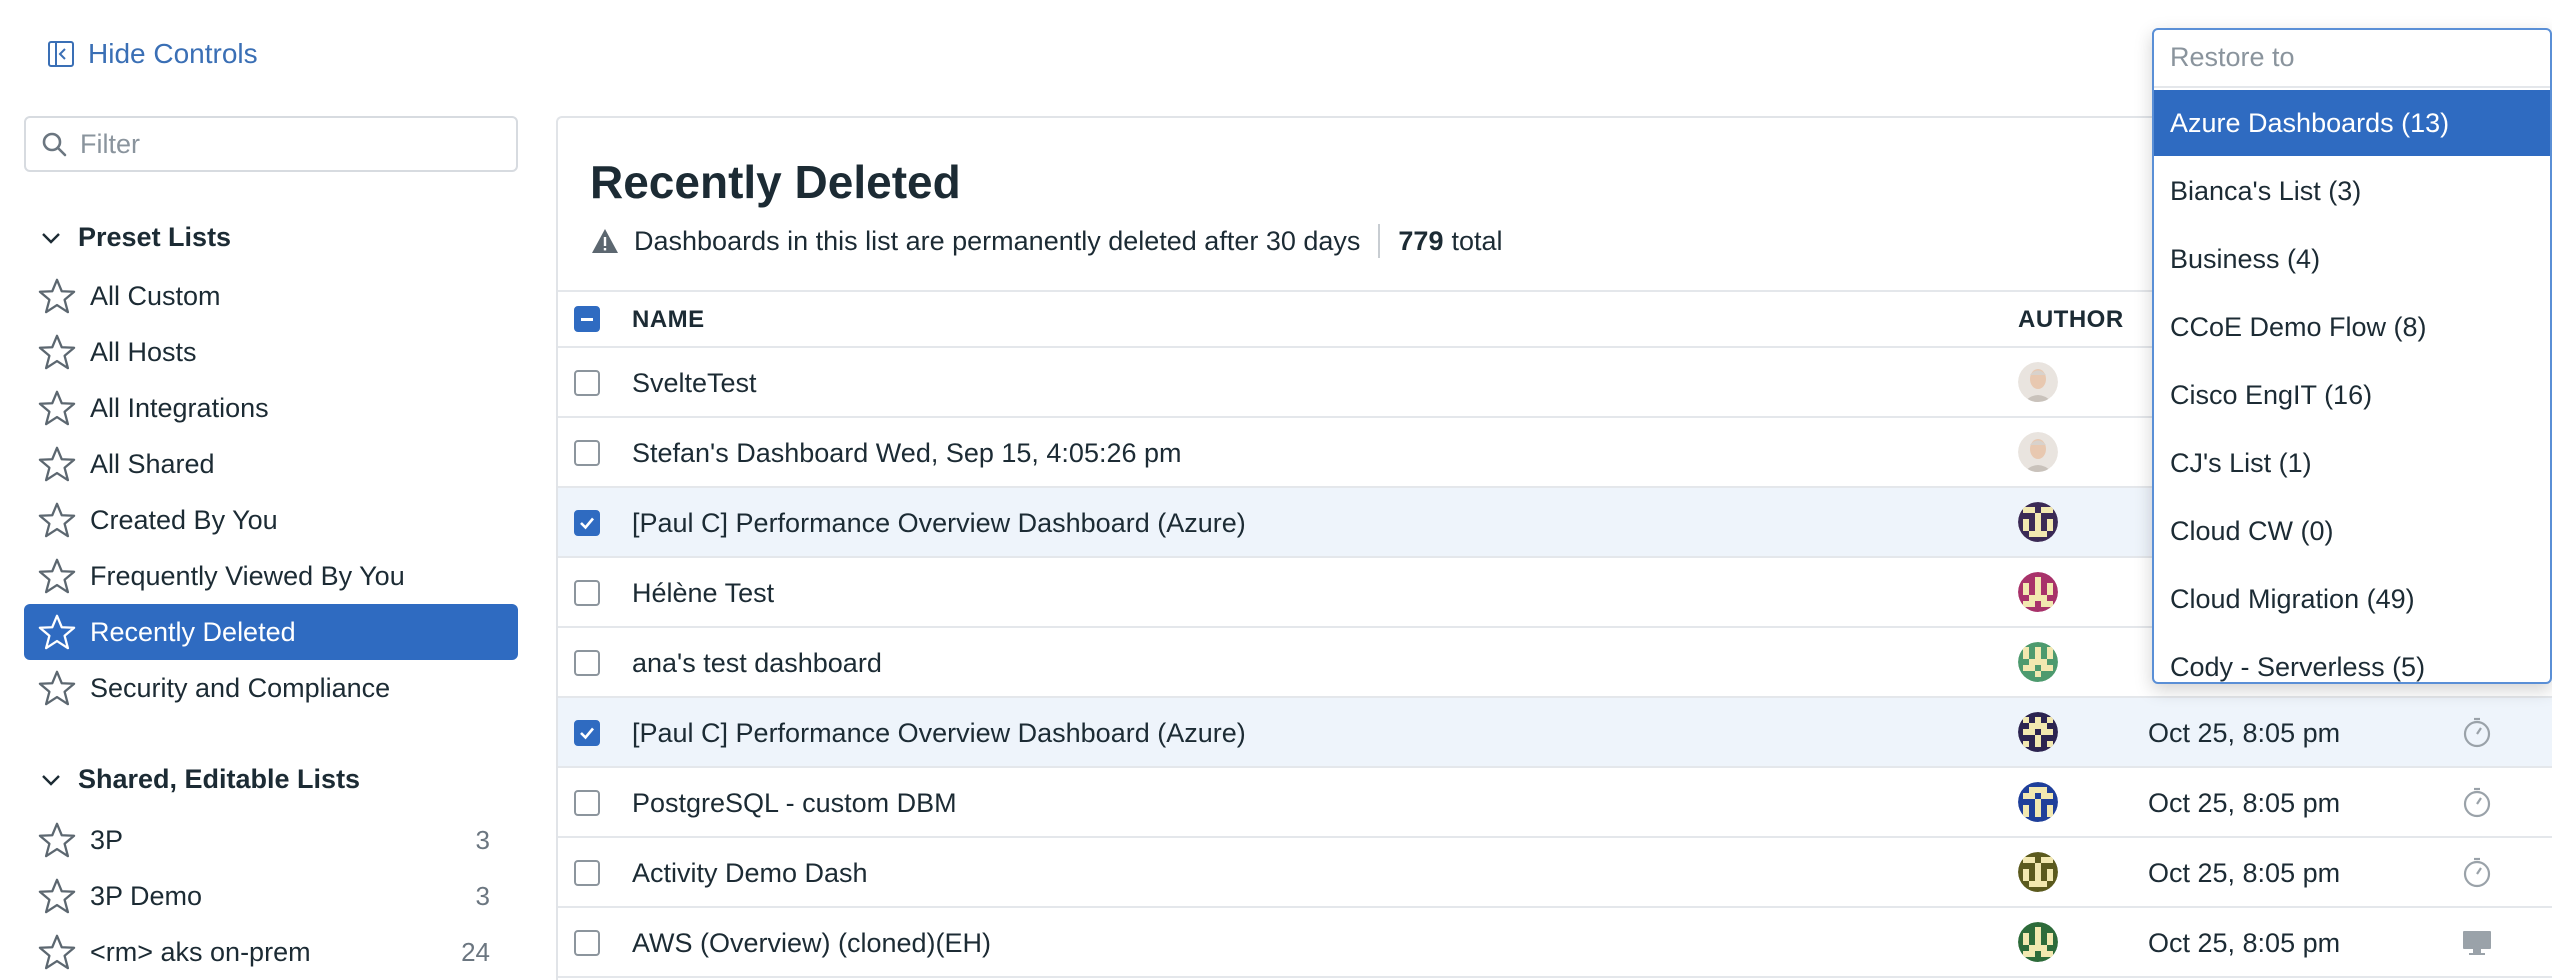 Image resolution: width=2552 pixels, height=980 pixels. I want to click on restore-option: Cloud CW (0), so click(2352, 531).